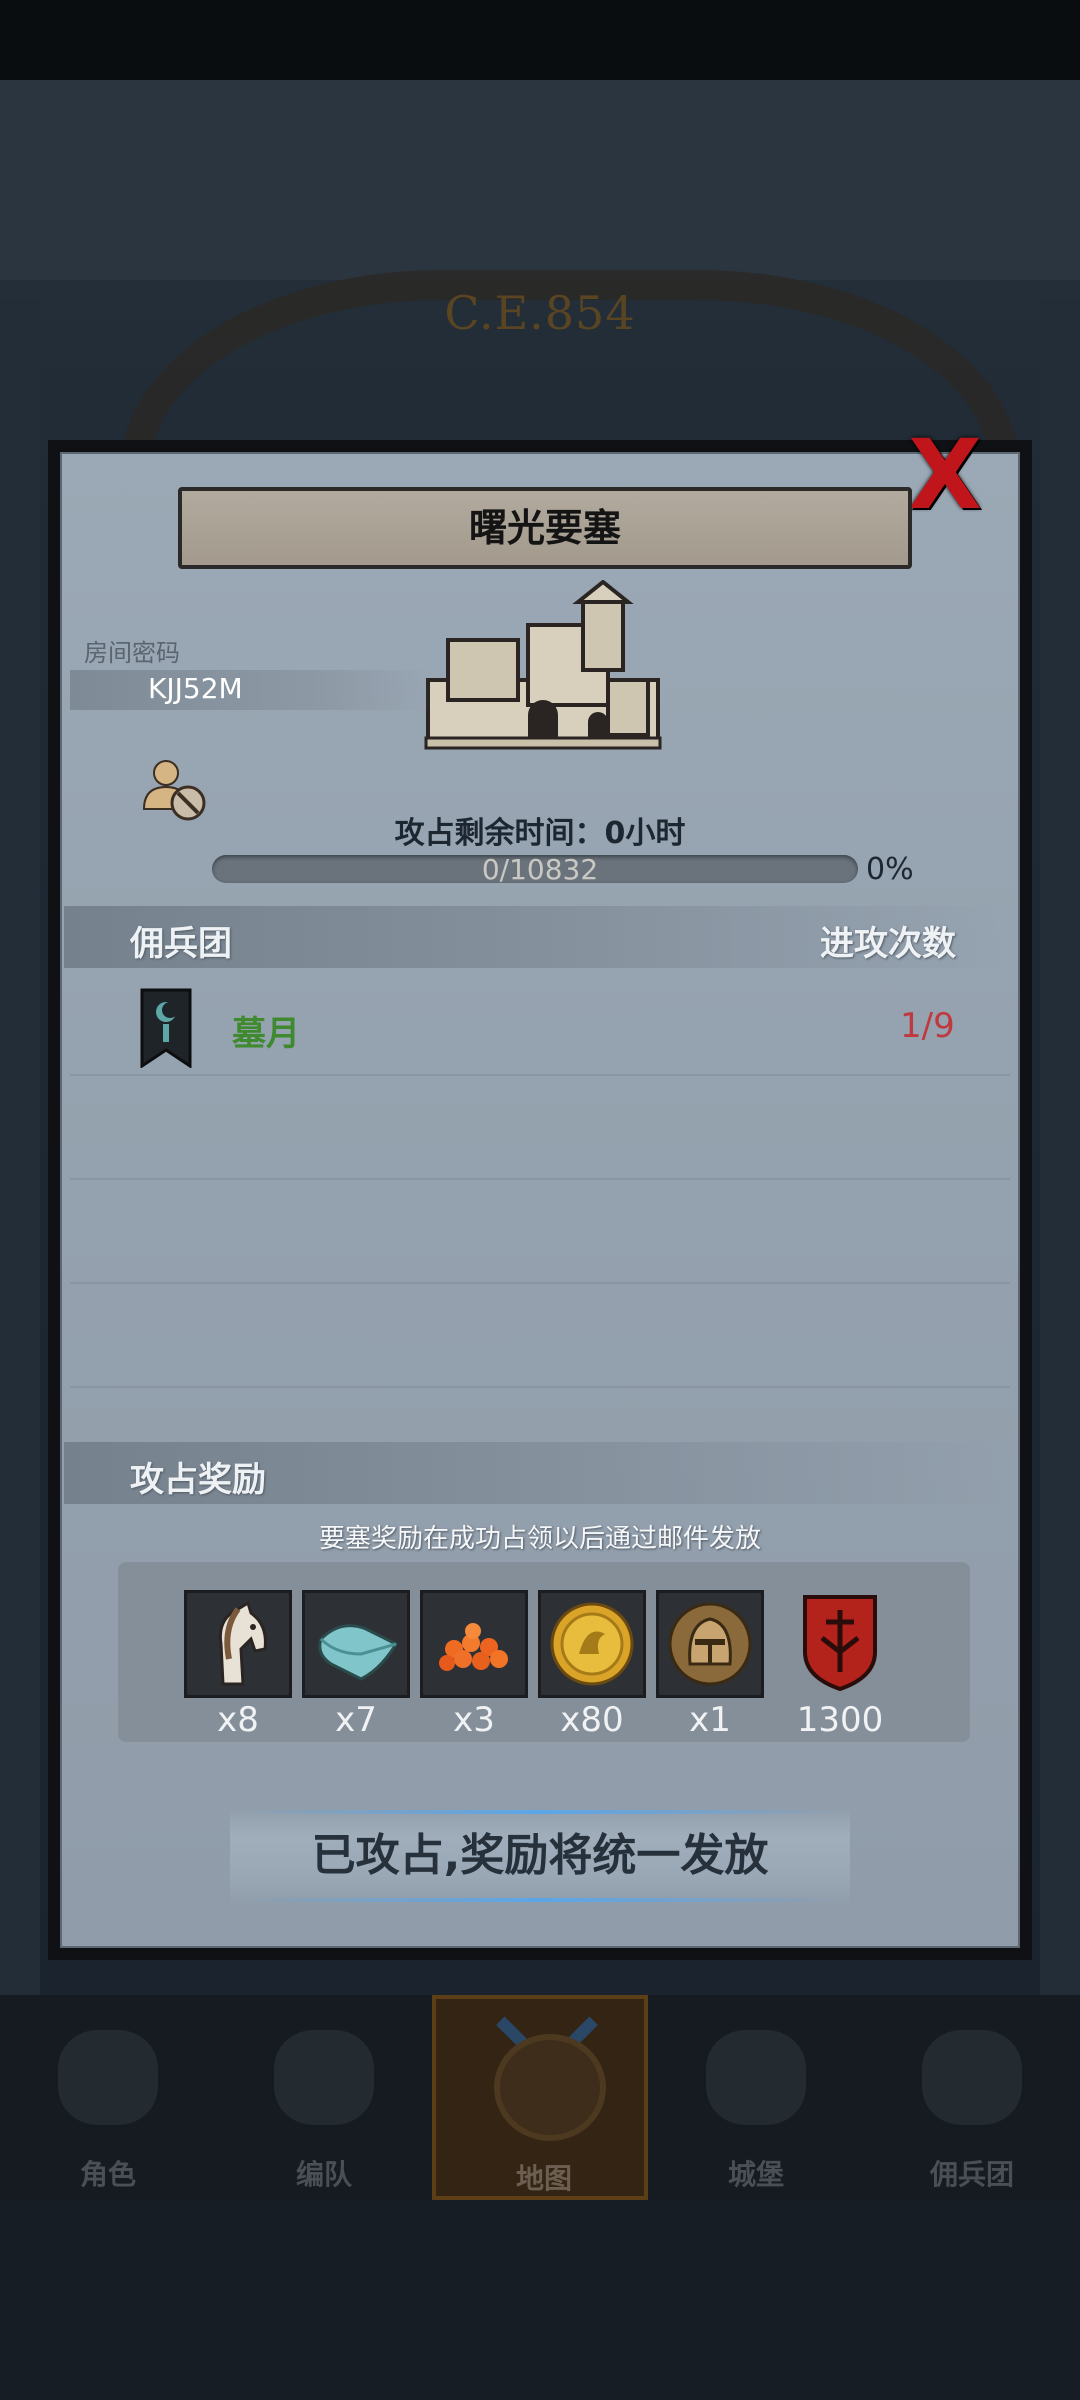  I want to click on button-glow-bottom, so click(540, 1900).